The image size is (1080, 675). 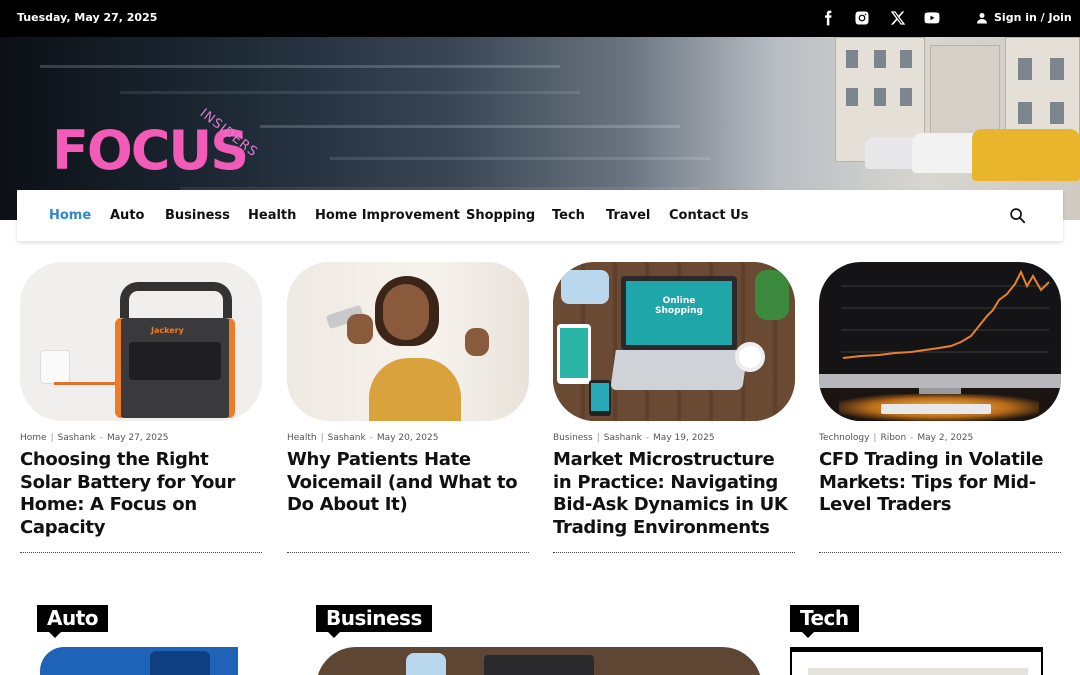 What do you see at coordinates (1033, 17) in the screenshot?
I see `sign-in-label: Sign in / Join` at bounding box center [1033, 17].